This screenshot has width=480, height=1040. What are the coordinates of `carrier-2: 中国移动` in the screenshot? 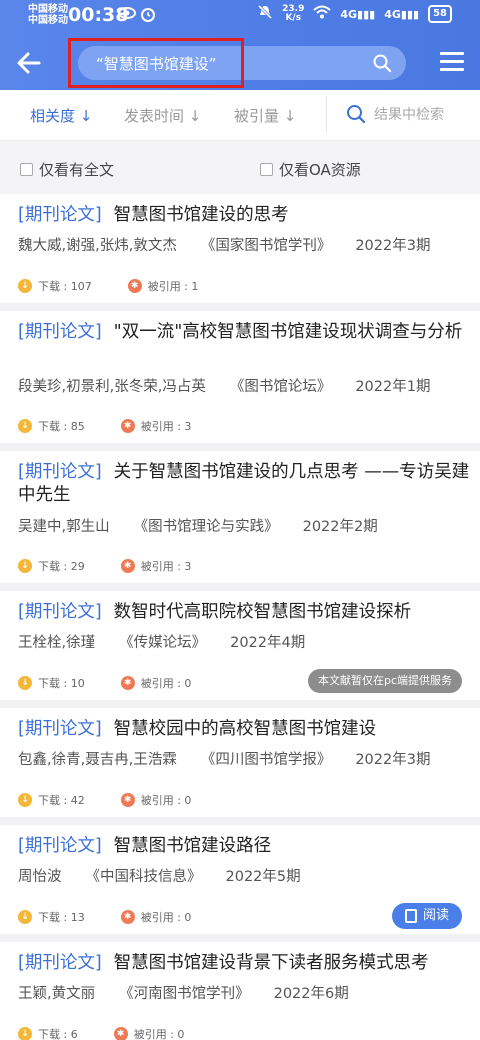 It's located at (48, 20).